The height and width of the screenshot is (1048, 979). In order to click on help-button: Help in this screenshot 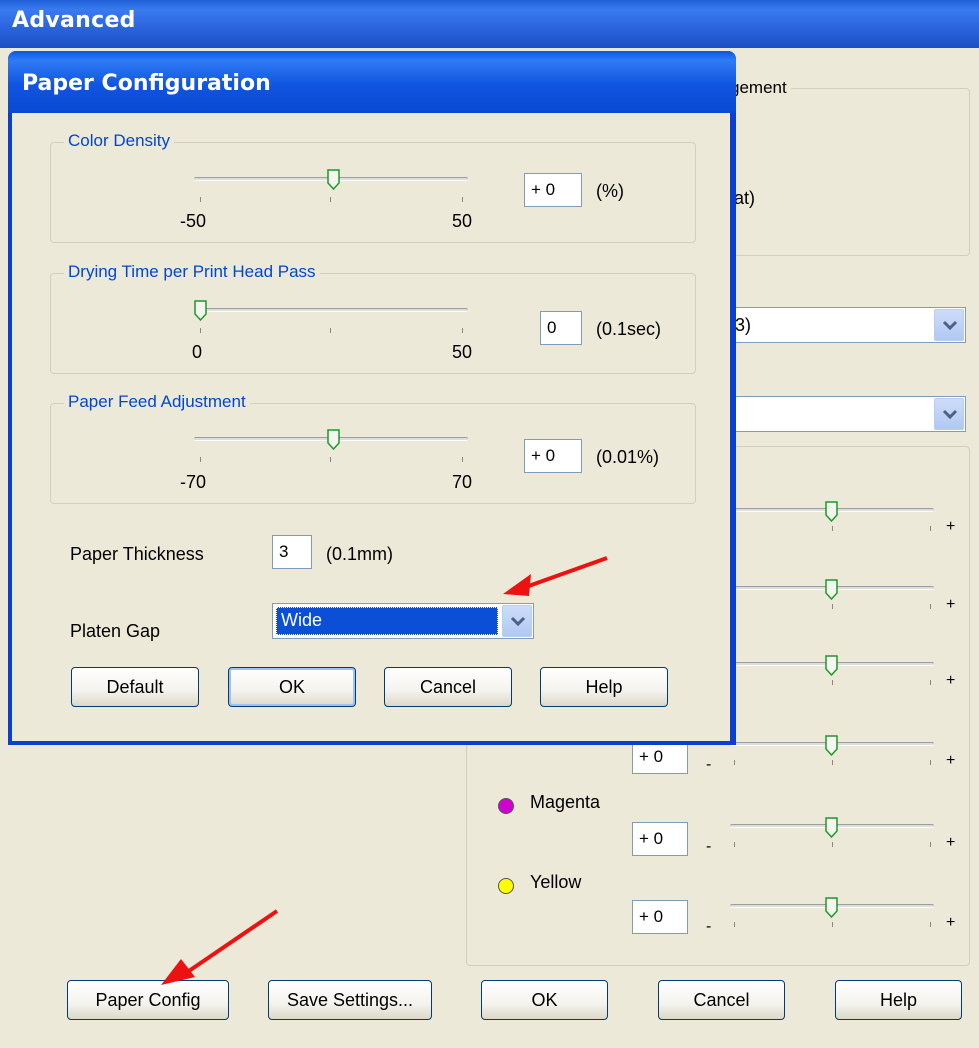, I will do `click(898, 1000)`.